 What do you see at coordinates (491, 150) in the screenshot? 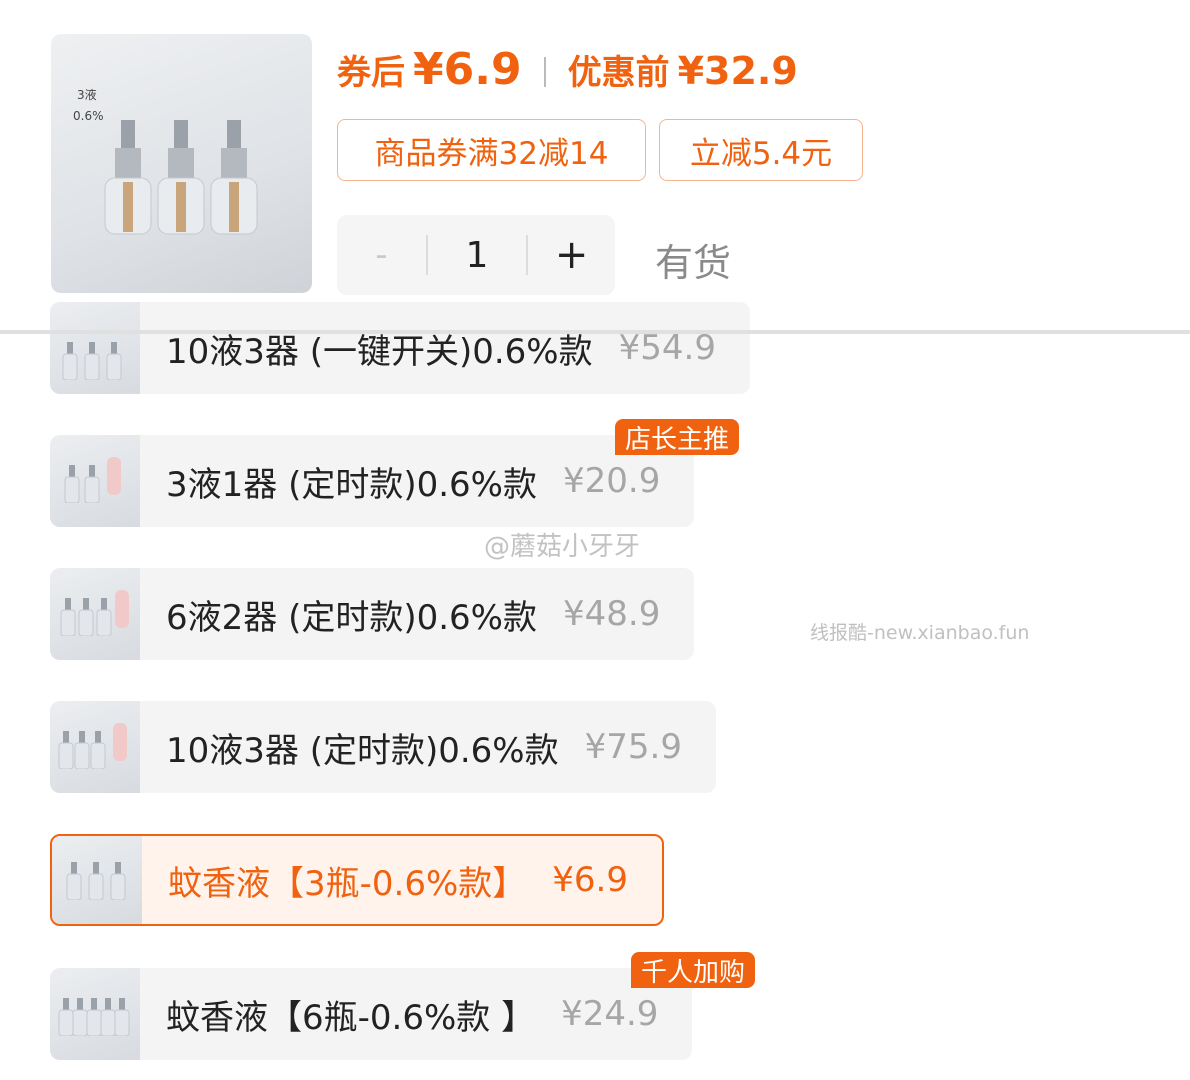
I see `coupon-tag-store: 商品券满32减14` at bounding box center [491, 150].